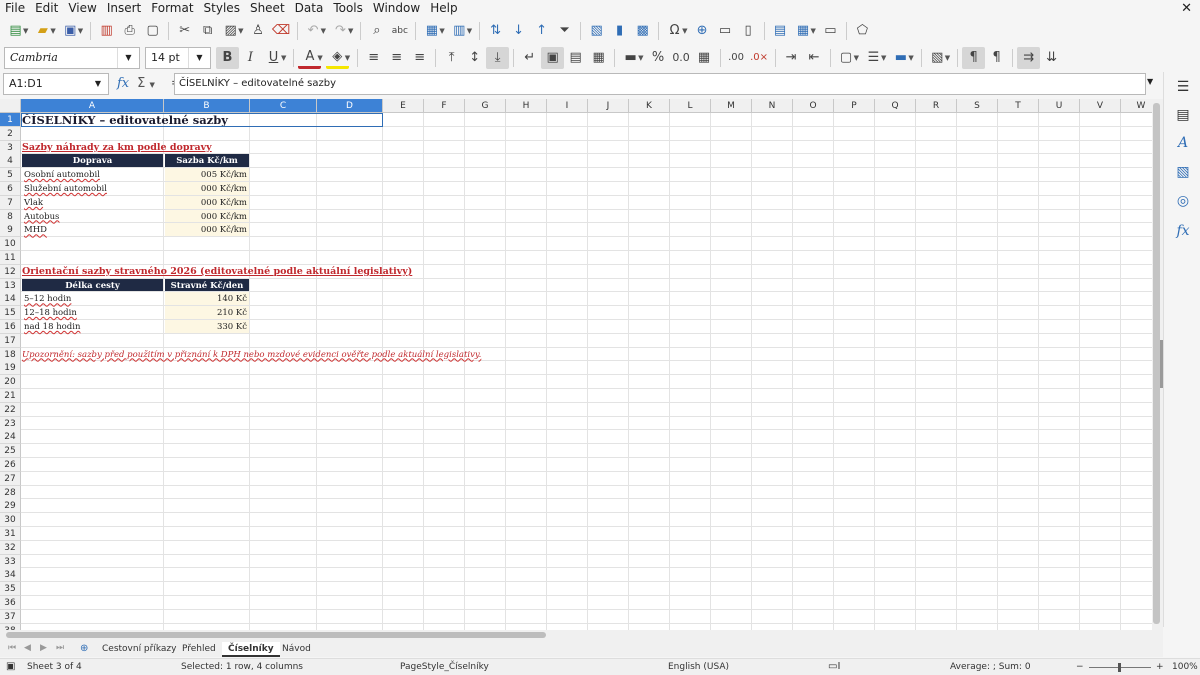 Image resolution: width=1200 pixels, height=675 pixels. What do you see at coordinates (258, 31) in the screenshot?
I see `clone-formatting-icon: ♙` at bounding box center [258, 31].